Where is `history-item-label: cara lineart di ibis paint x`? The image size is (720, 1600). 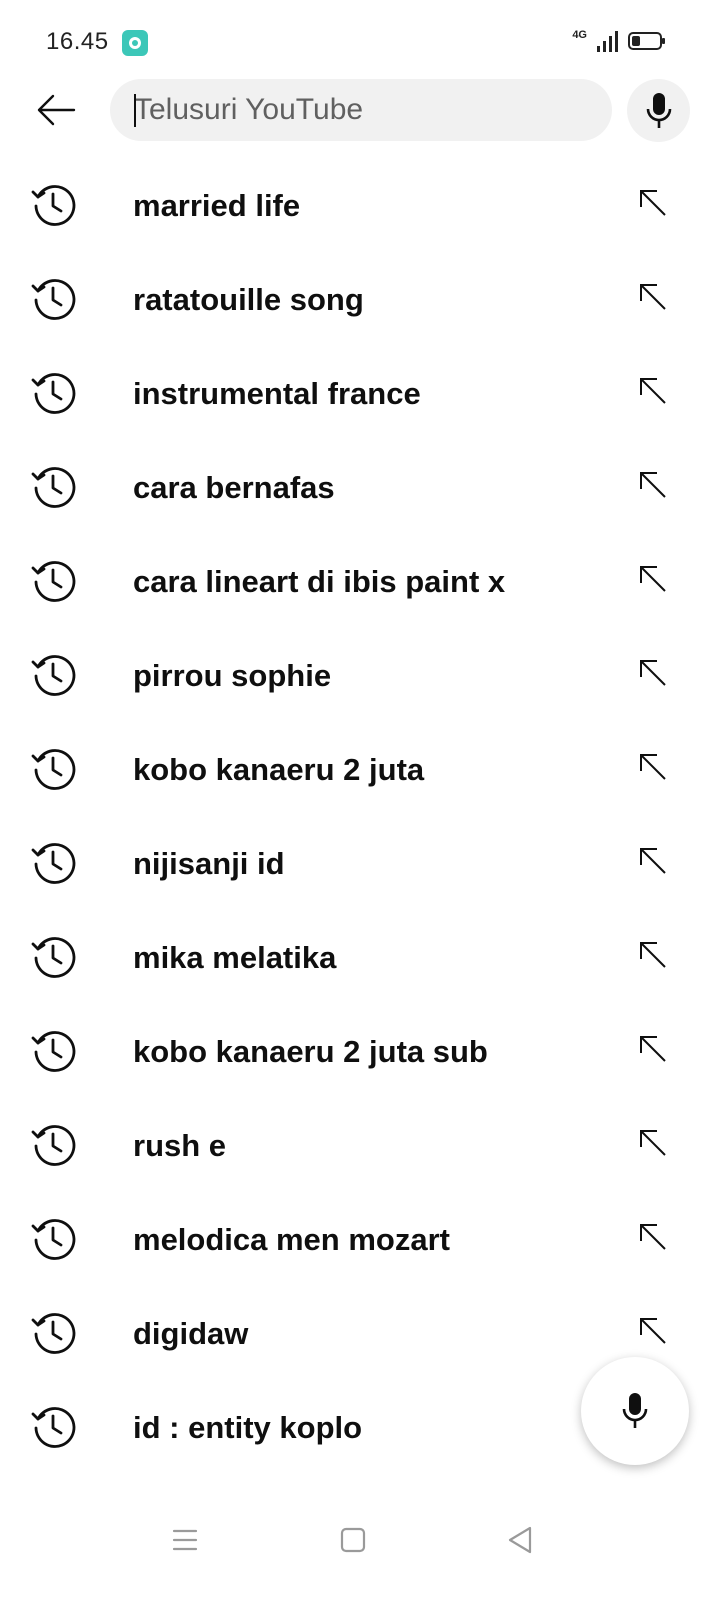 history-item-label: cara lineart di ibis paint x is located at coordinates (319, 581).